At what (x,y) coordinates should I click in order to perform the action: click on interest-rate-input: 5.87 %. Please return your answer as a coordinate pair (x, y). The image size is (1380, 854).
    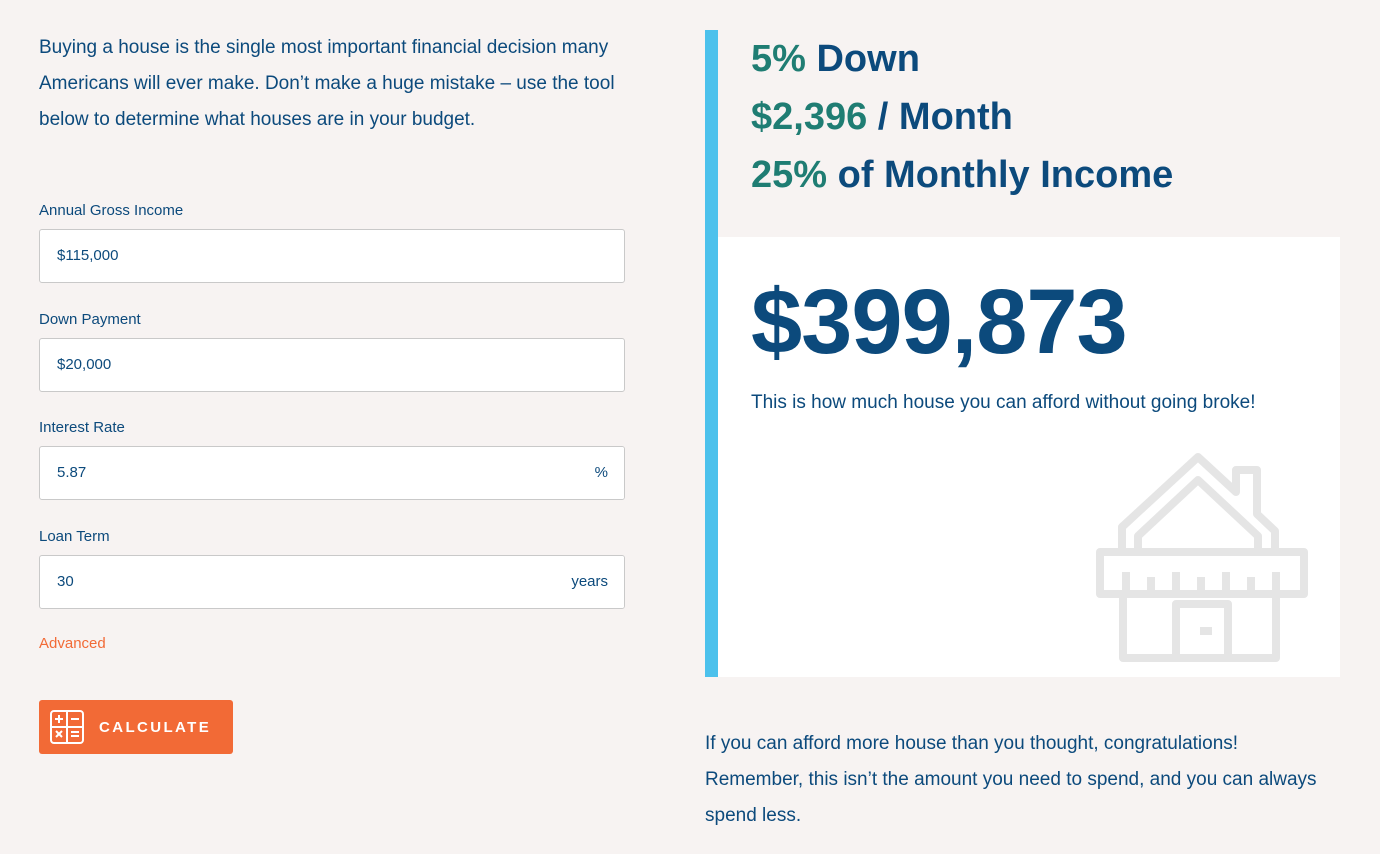
    Looking at the image, I should click on (332, 473).